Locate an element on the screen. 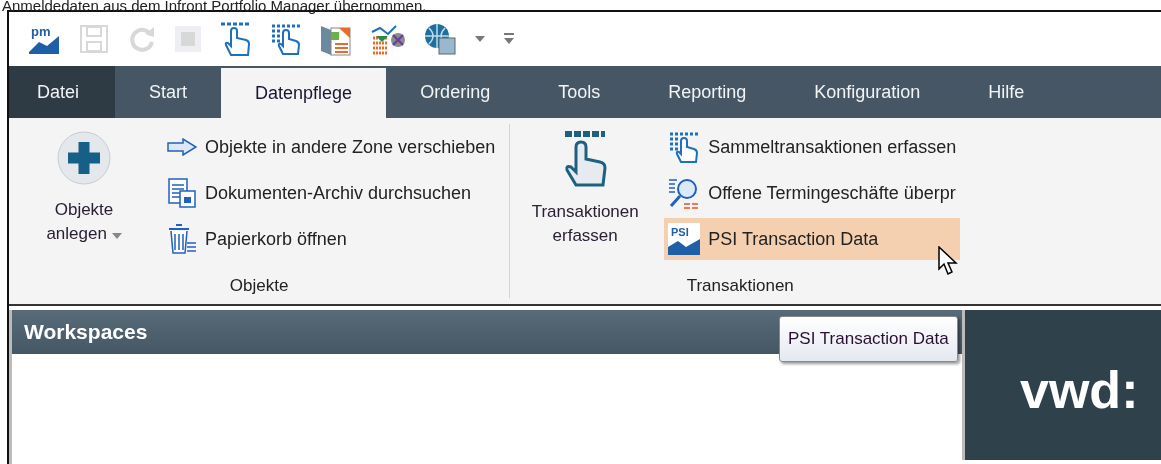 The image size is (1161, 464). ribbon-tab: Ordering is located at coordinates (455, 92).